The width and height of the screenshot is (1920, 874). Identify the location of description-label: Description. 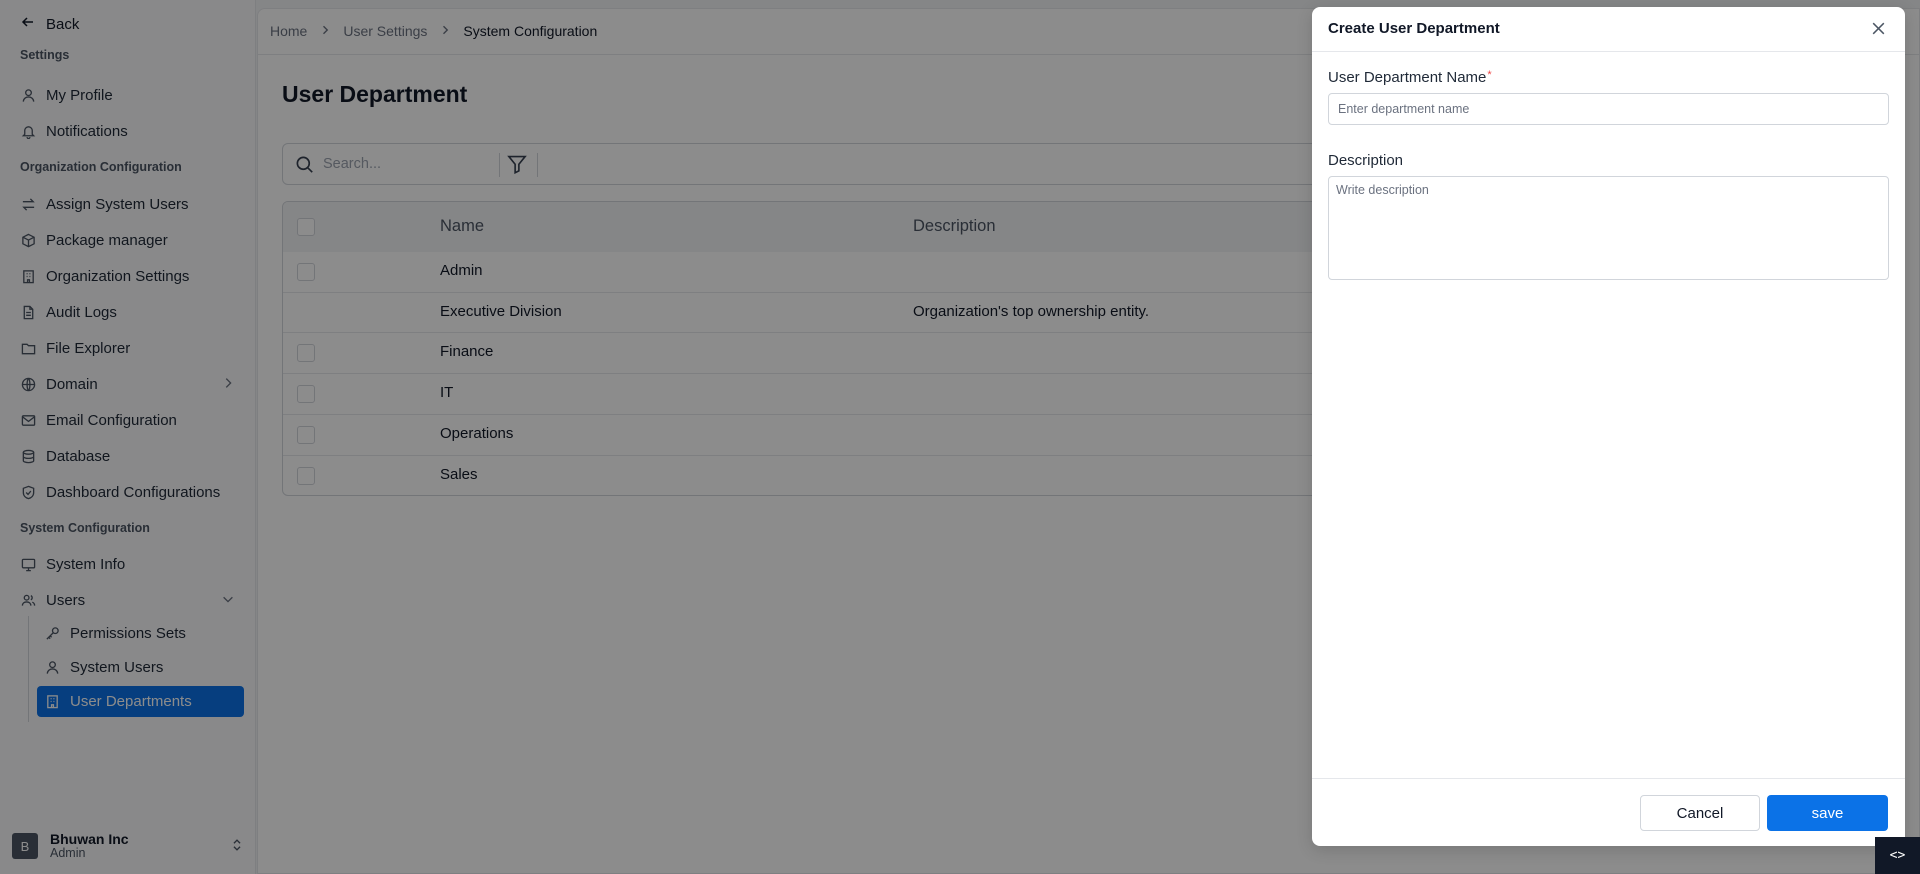
(1366, 160).